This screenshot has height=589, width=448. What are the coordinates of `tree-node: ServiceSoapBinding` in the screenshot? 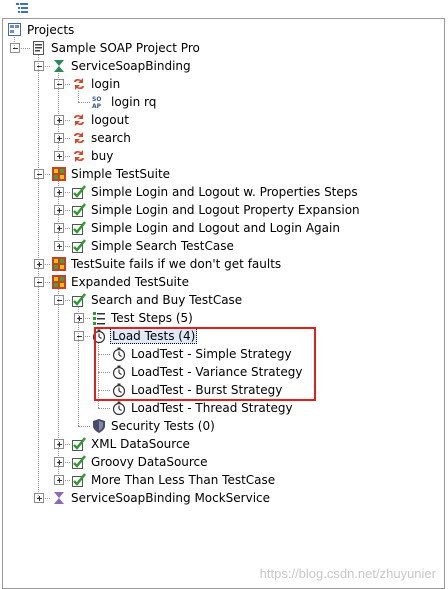 It's located at (223, 66).